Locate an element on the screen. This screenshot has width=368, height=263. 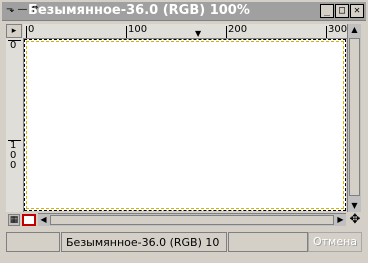
close-button: ✕ is located at coordinates (357, 11).